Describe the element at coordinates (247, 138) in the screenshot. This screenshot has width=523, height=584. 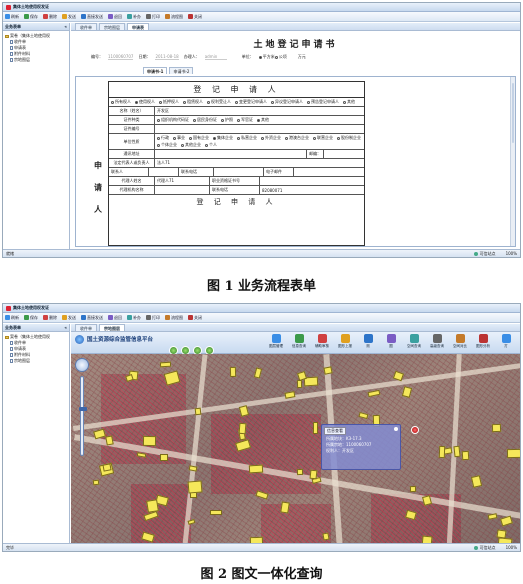
I see `radio-option: 私营企业` at that location.